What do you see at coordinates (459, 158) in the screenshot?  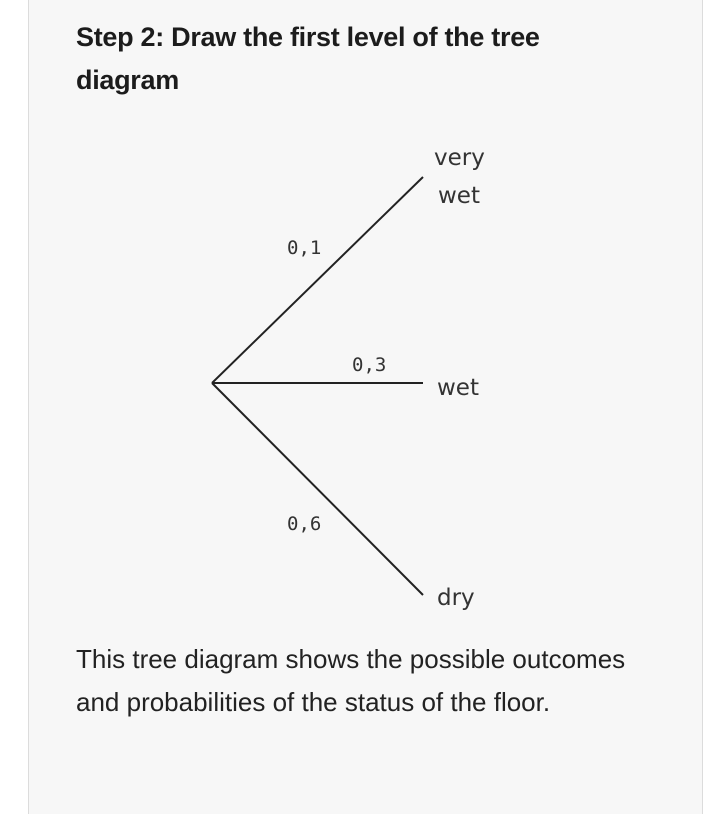 I see `outcome-label-very: very` at bounding box center [459, 158].